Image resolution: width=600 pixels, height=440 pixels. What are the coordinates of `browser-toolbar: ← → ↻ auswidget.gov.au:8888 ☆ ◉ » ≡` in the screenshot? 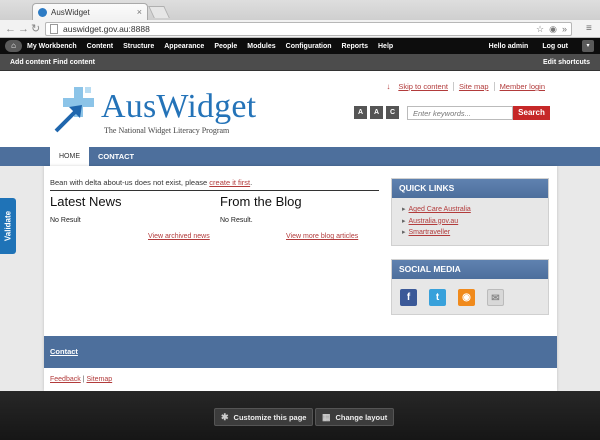 It's located at (300, 29).